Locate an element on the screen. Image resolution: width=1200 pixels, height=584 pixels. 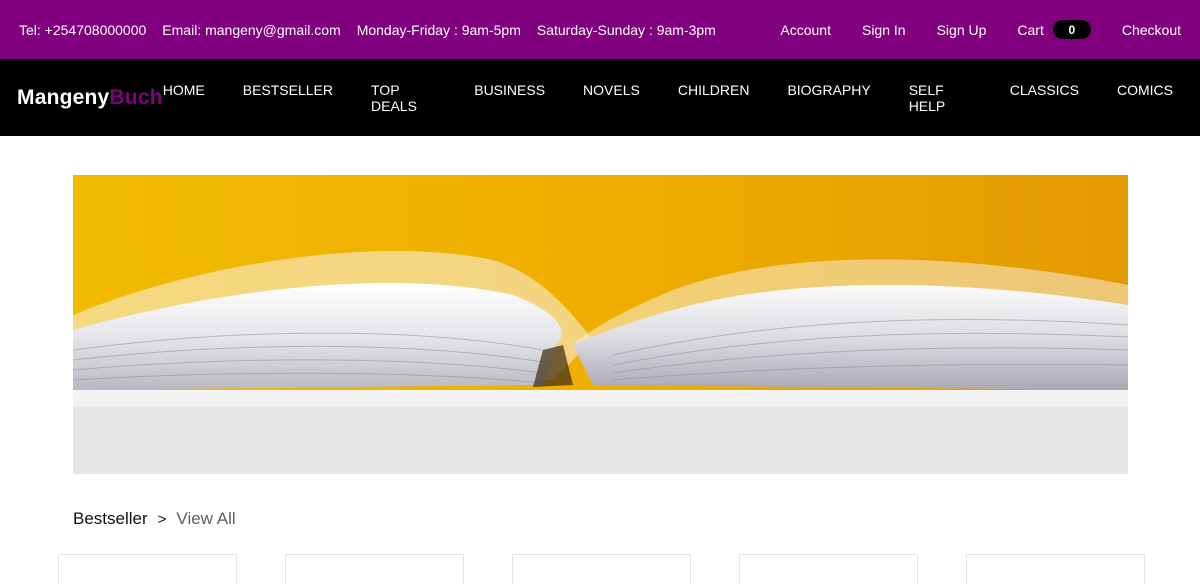
phone-text: Tel: +254708000000 is located at coordinates (83, 29).